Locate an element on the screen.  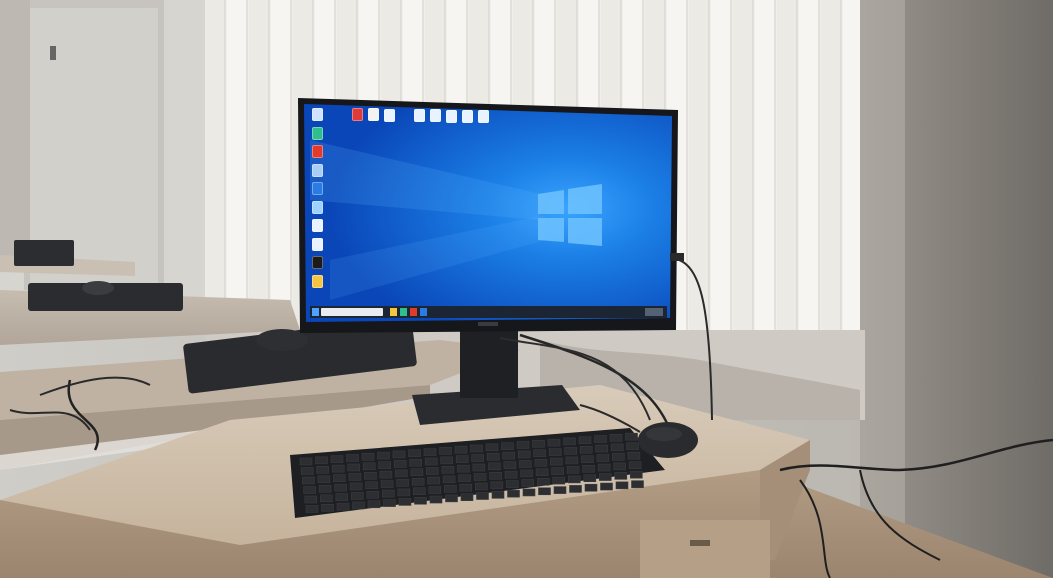
monitor-brand-mark is located at coordinates (488, 324).